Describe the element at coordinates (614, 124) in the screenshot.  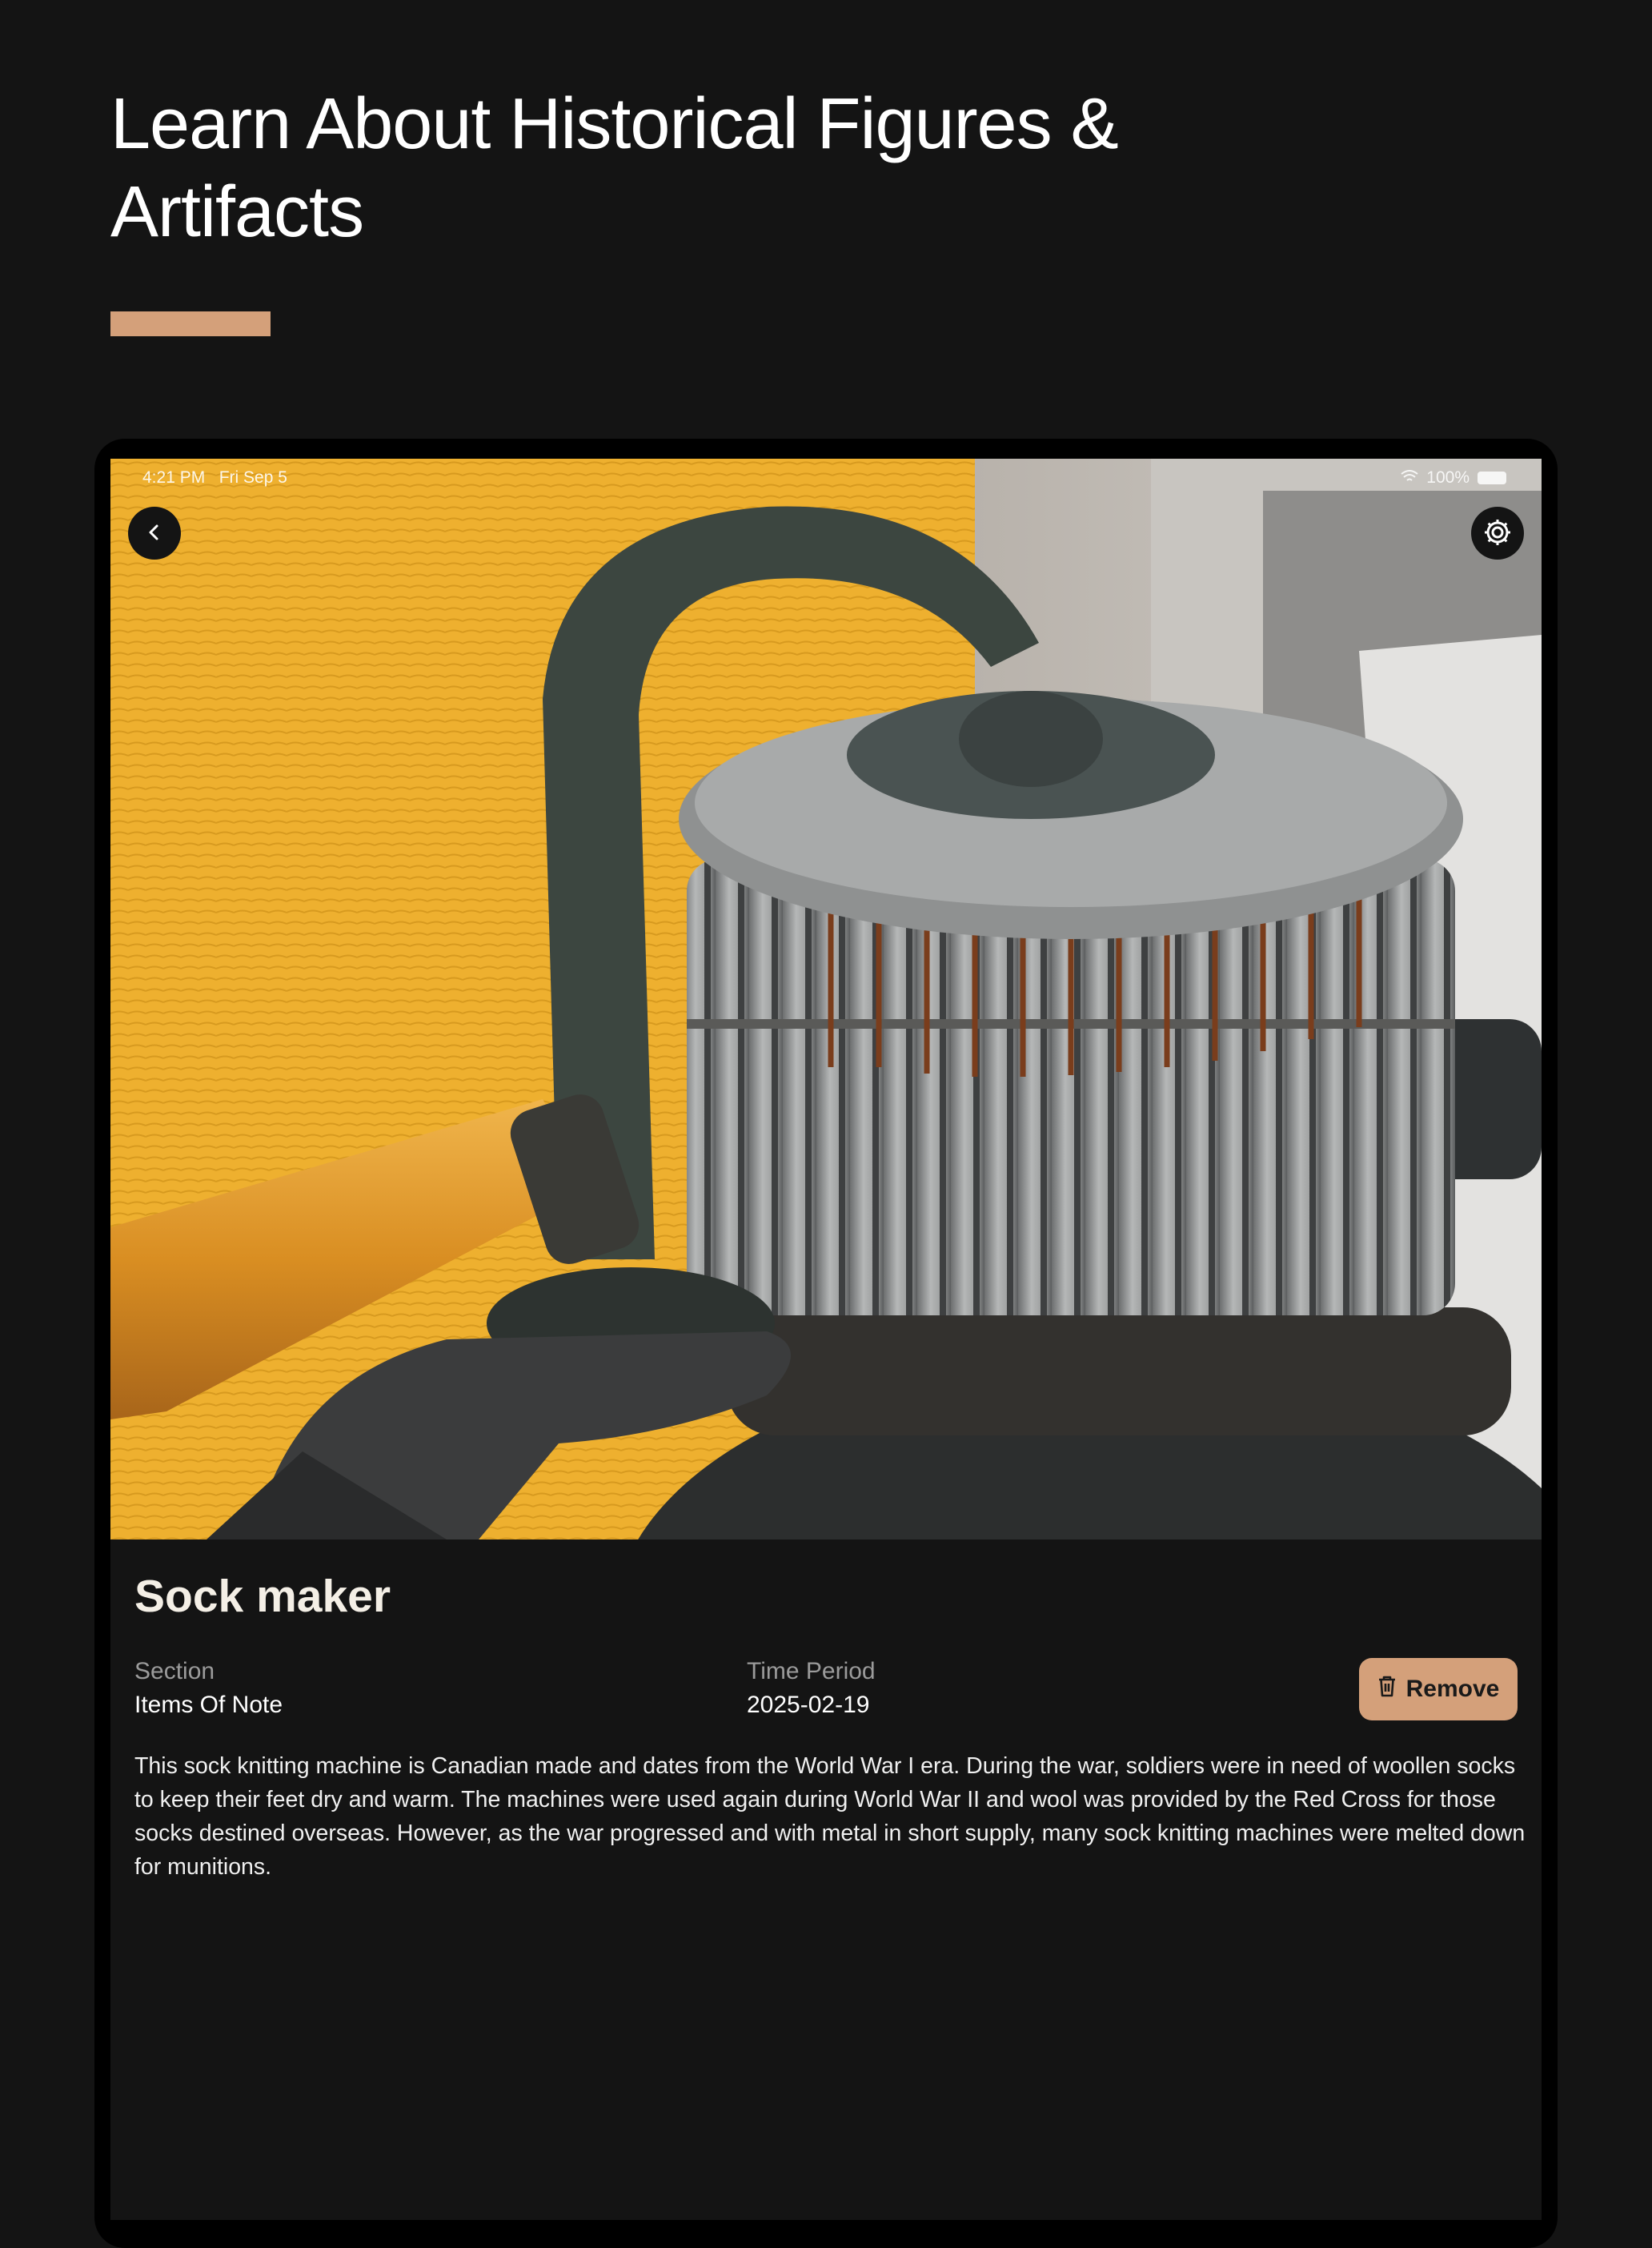
I see `promo-title-line-1: Learn About Historical Figures &` at that location.